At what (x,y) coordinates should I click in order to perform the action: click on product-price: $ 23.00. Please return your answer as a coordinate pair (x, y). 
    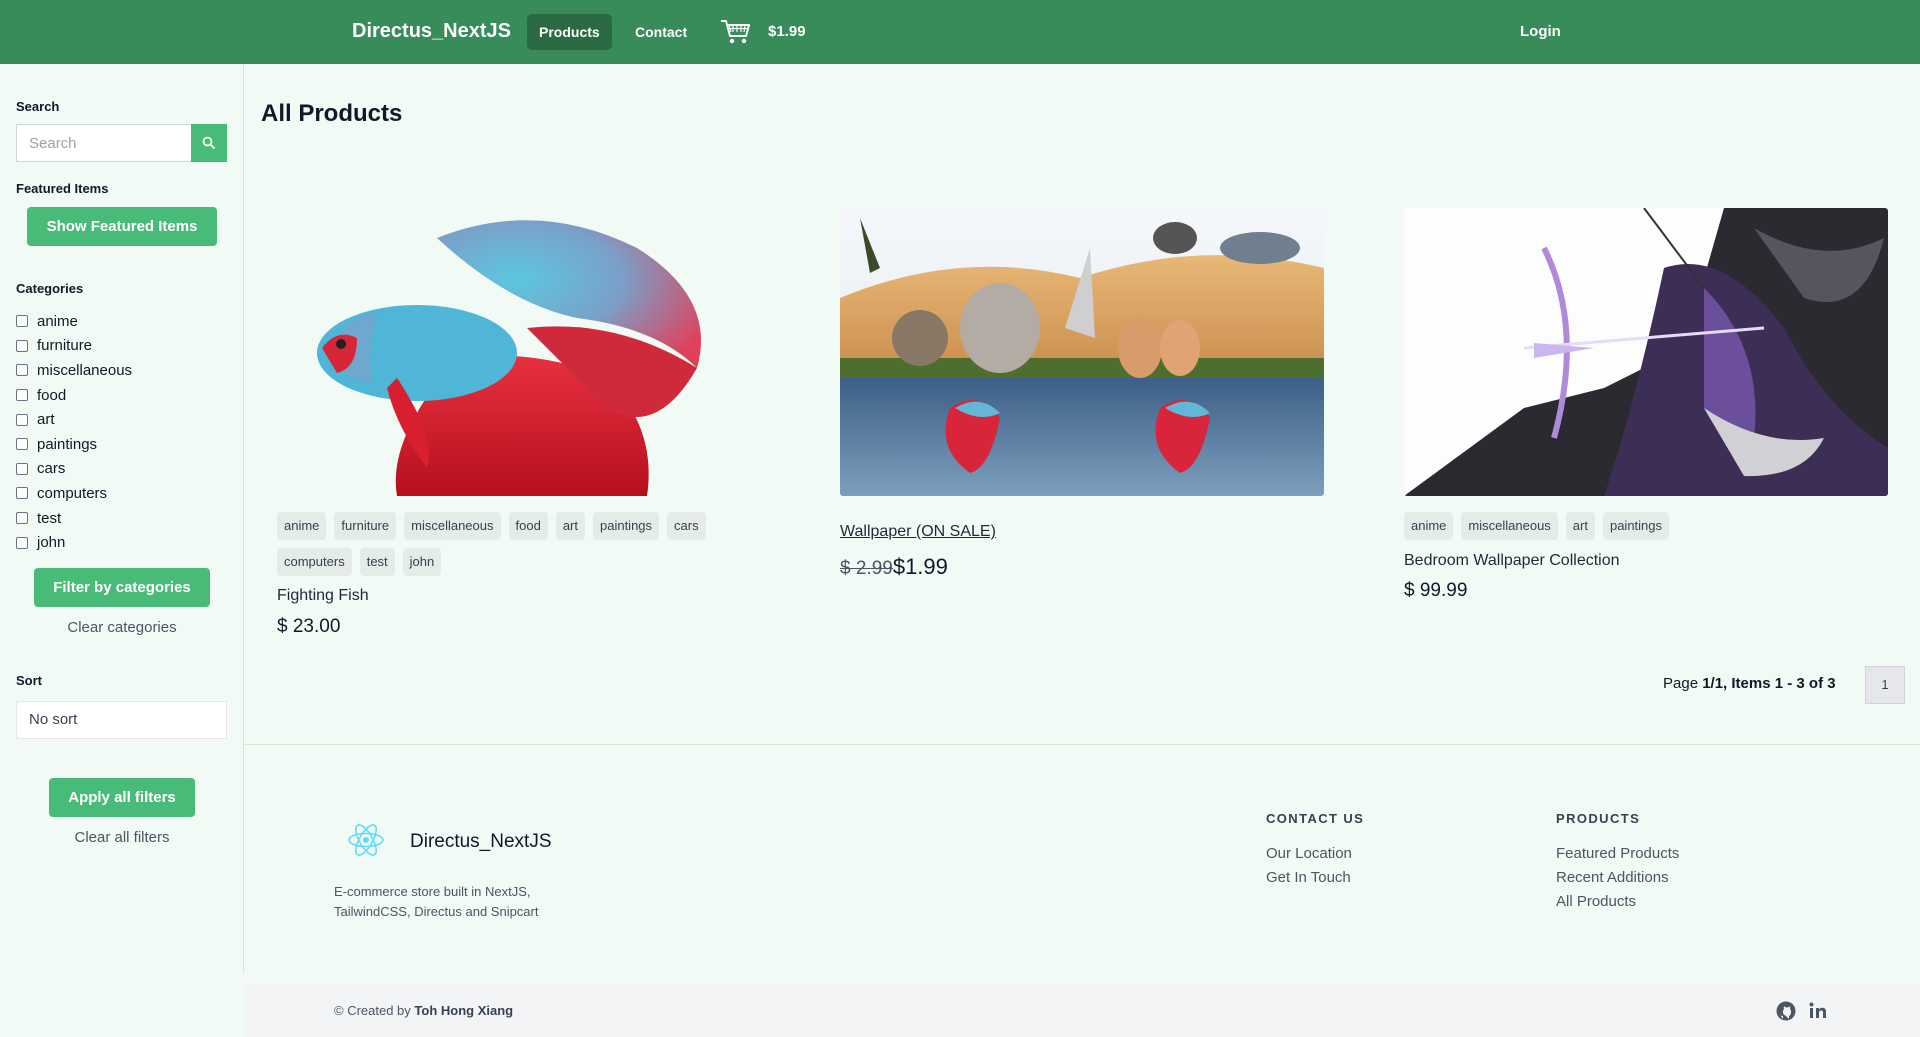
    Looking at the image, I should click on (309, 626).